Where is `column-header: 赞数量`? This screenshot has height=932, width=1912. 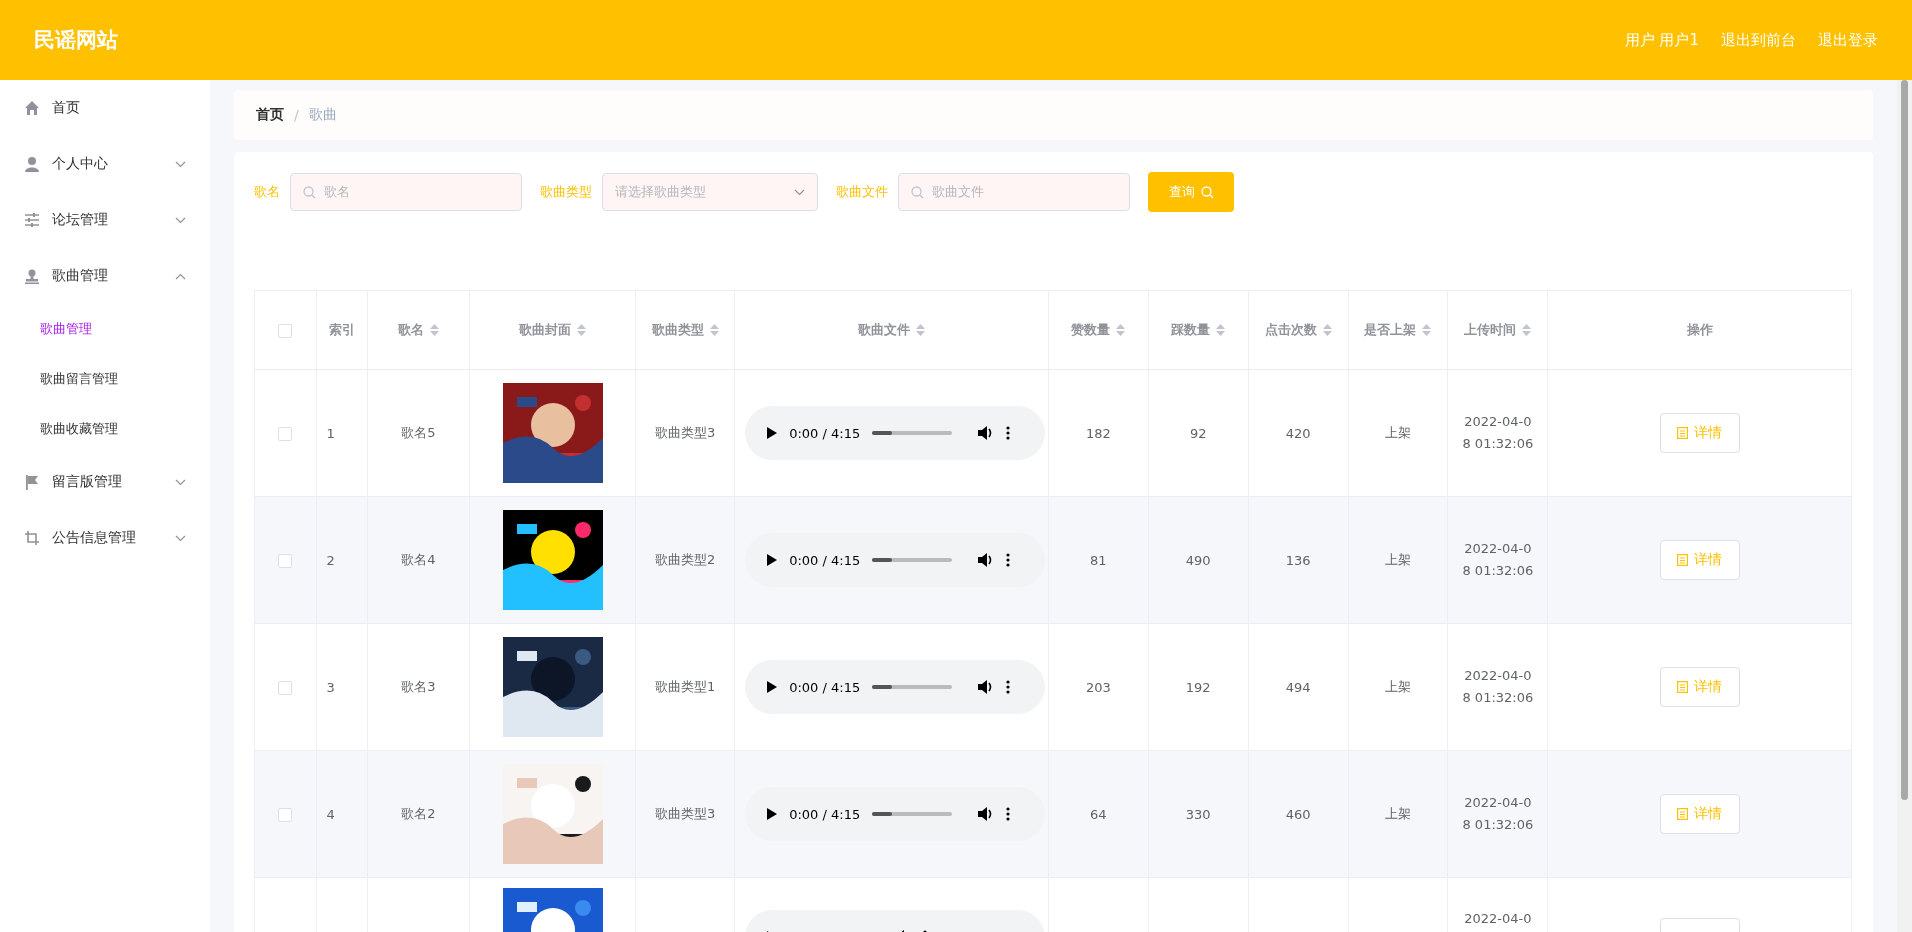
column-header: 赞数量 is located at coordinates (1091, 330).